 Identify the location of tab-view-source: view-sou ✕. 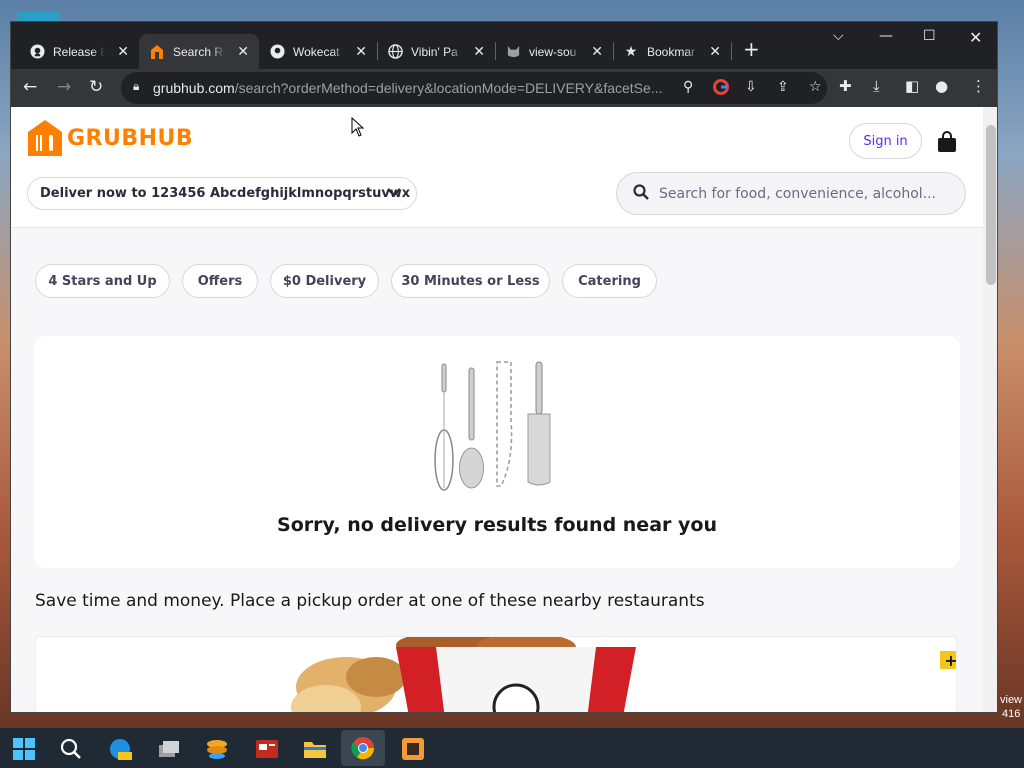
(554, 51).